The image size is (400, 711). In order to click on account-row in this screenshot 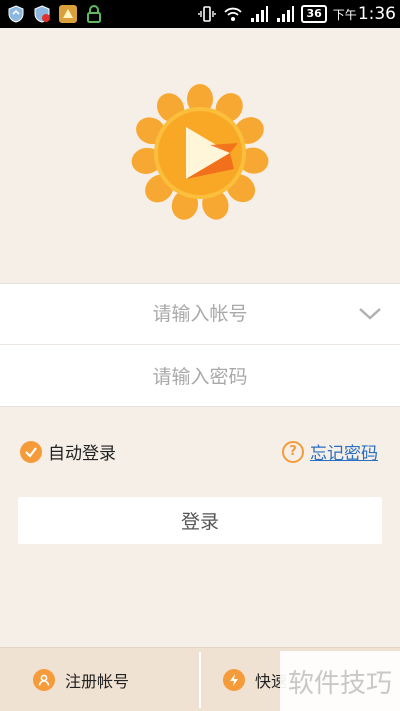, I will do `click(200, 314)`.